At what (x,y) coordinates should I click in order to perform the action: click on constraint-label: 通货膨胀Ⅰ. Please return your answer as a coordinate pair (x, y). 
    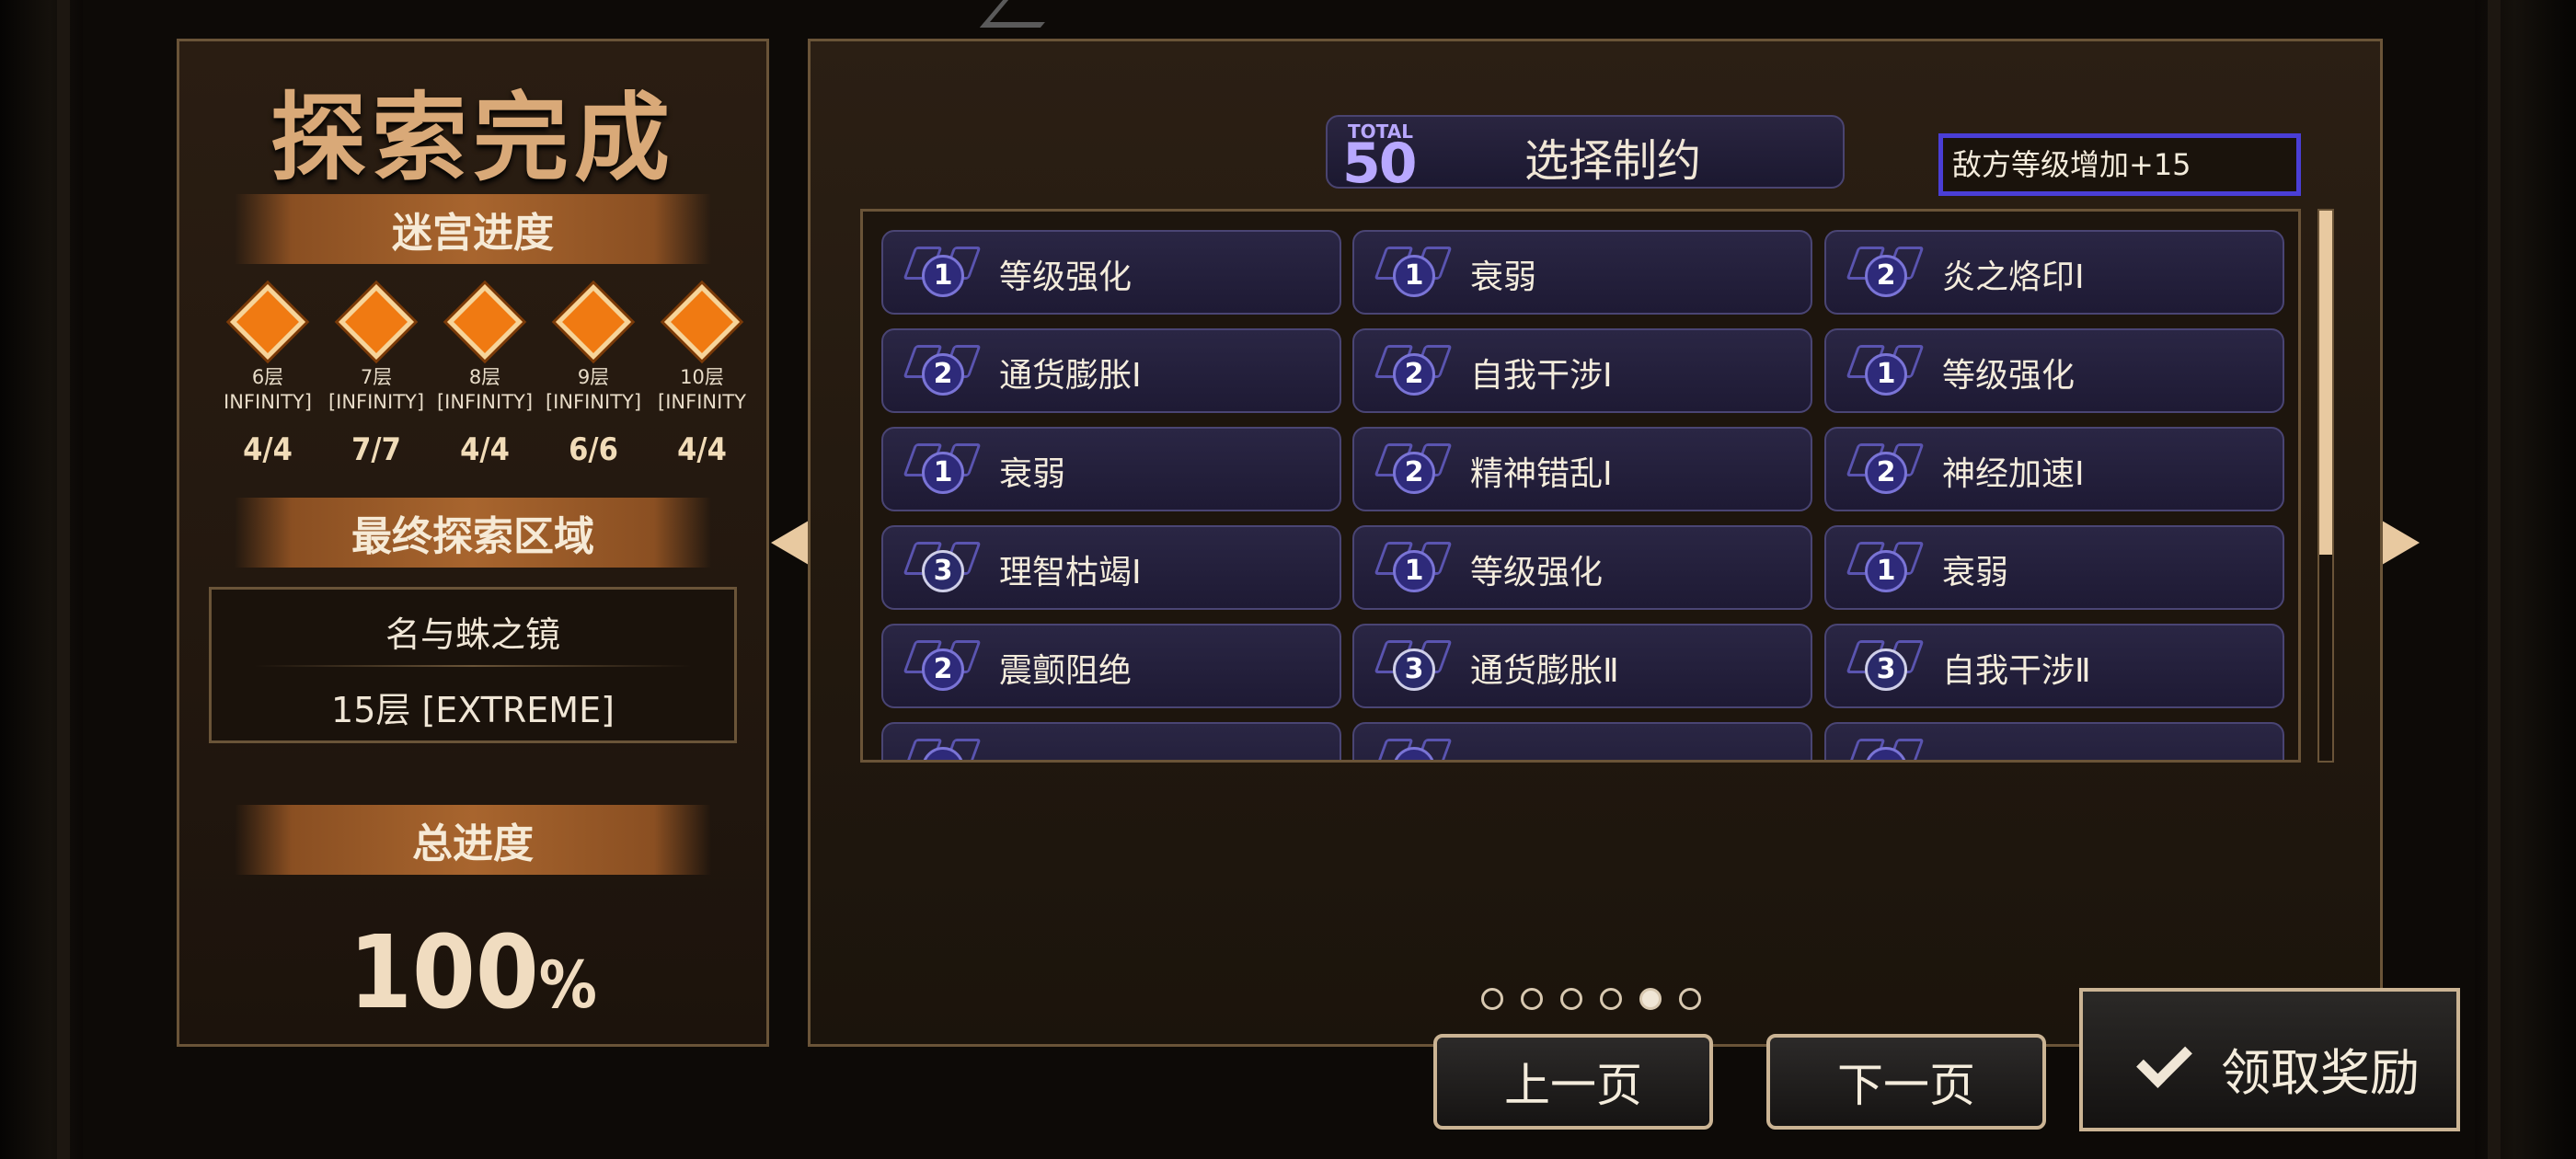
    Looking at the image, I should click on (1070, 376).